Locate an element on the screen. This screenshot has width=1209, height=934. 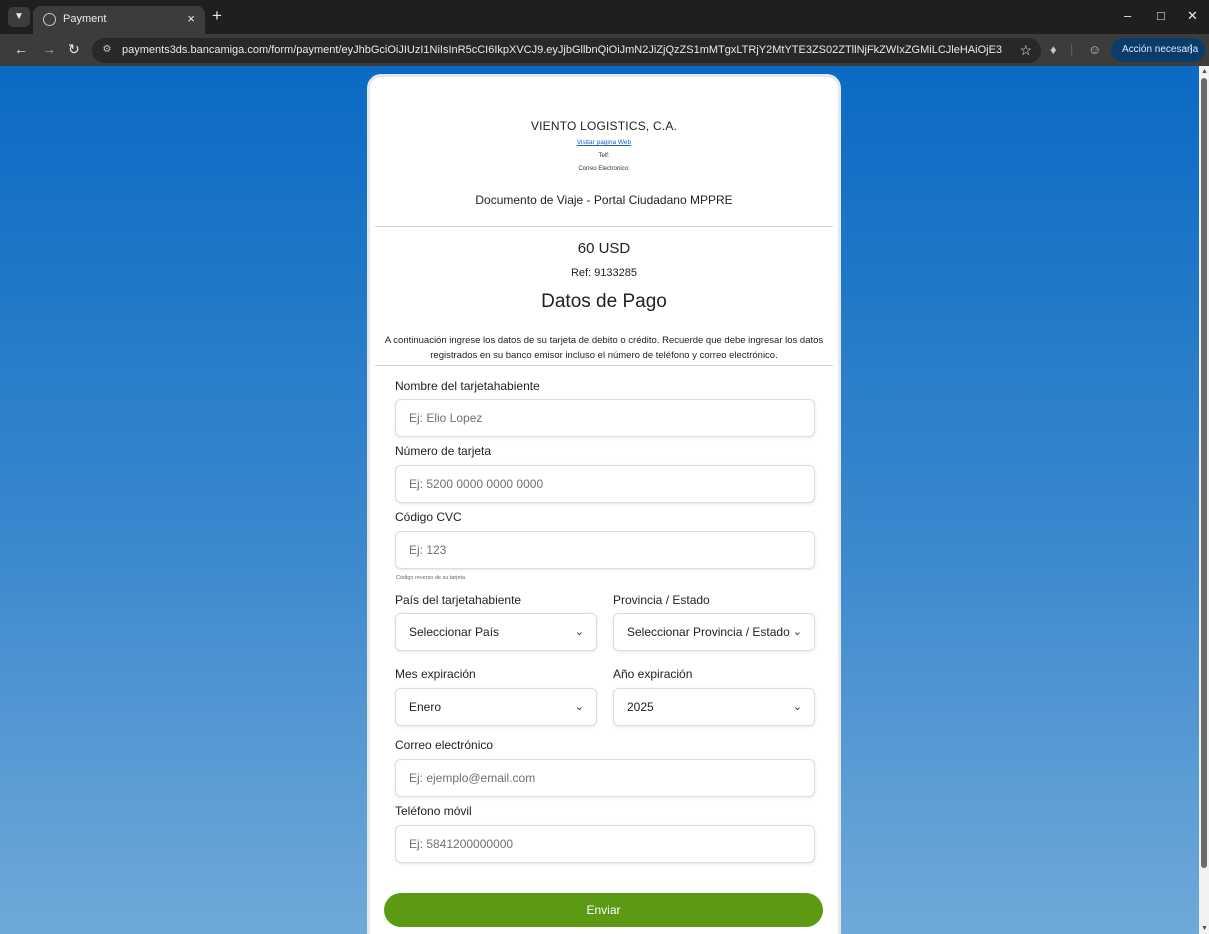
site-info-icon: ⚙ is located at coordinates (107, 50).